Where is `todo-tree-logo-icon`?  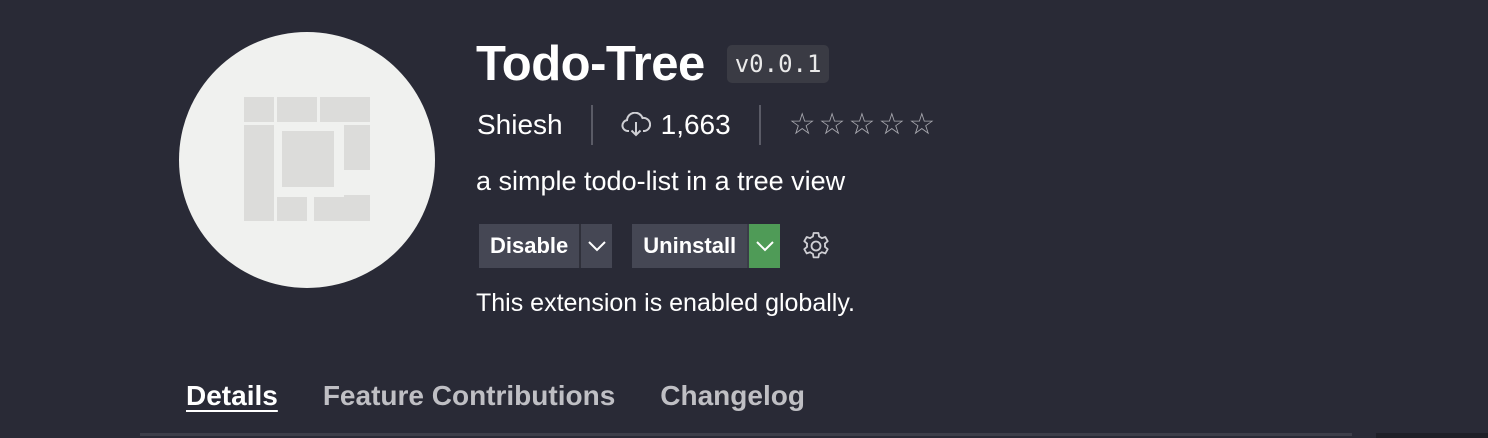 todo-tree-logo-icon is located at coordinates (307, 159).